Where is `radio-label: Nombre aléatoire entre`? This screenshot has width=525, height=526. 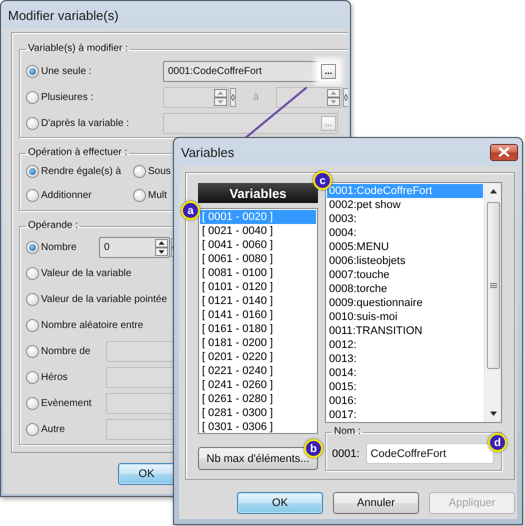
radio-label: Nombre aléatoire entre is located at coordinates (92, 325).